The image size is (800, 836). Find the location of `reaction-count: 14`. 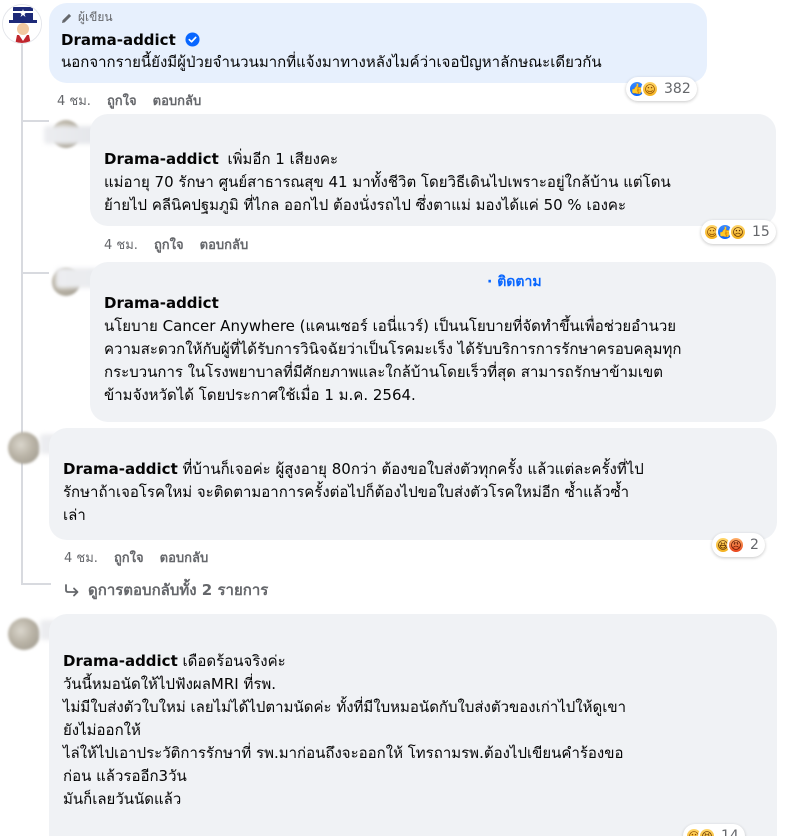

reaction-count: 14 is located at coordinates (730, 832).